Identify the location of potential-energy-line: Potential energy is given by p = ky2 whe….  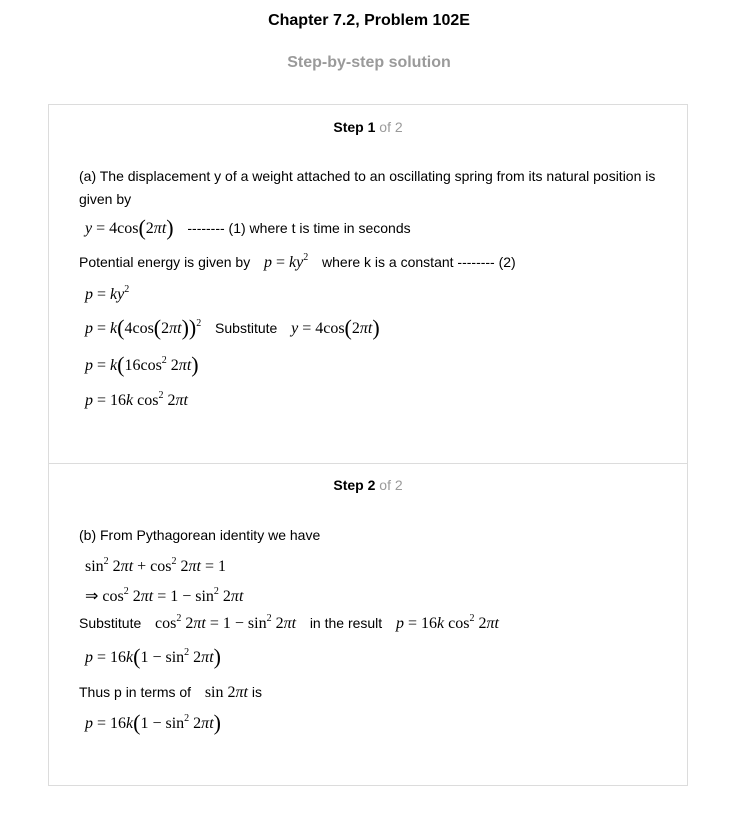
(297, 262).